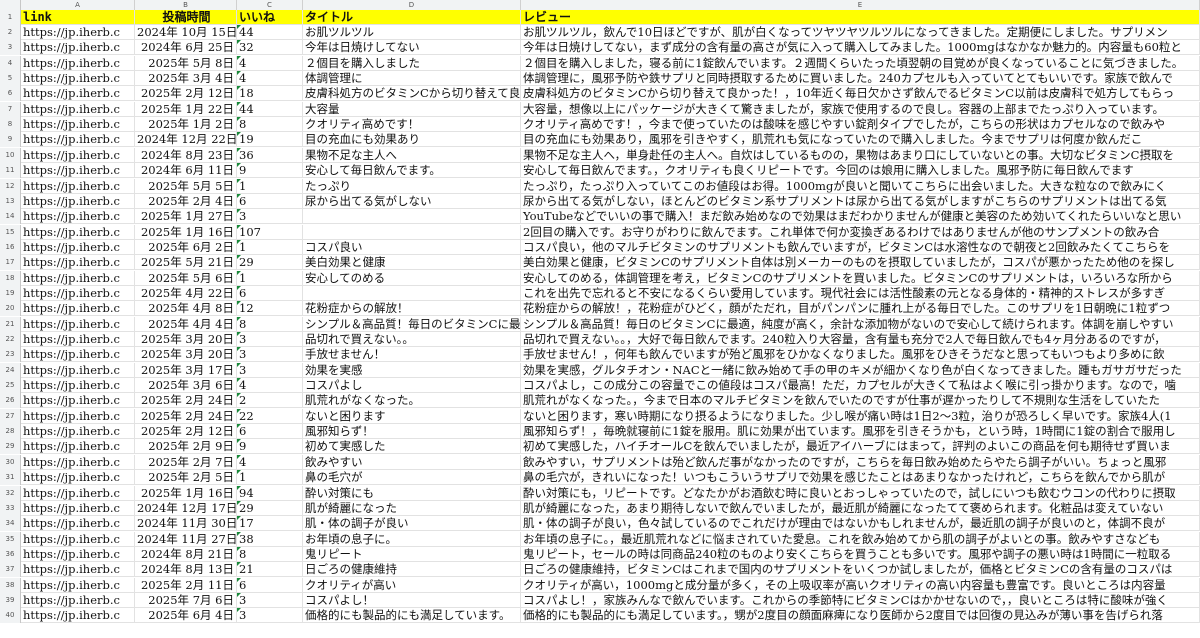 Image resolution: width=1200 pixels, height=638 pixels. What do you see at coordinates (10, 570) in the screenshot?
I see `row-number: 37` at bounding box center [10, 570].